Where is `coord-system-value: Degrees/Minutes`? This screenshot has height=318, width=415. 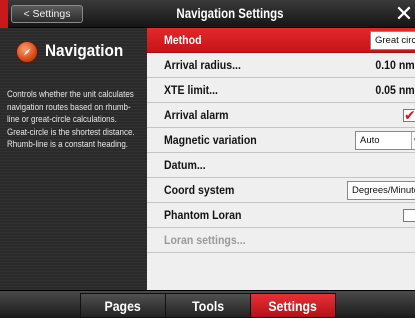
coord-system-value: Degrees/Minutes is located at coordinates (383, 190).